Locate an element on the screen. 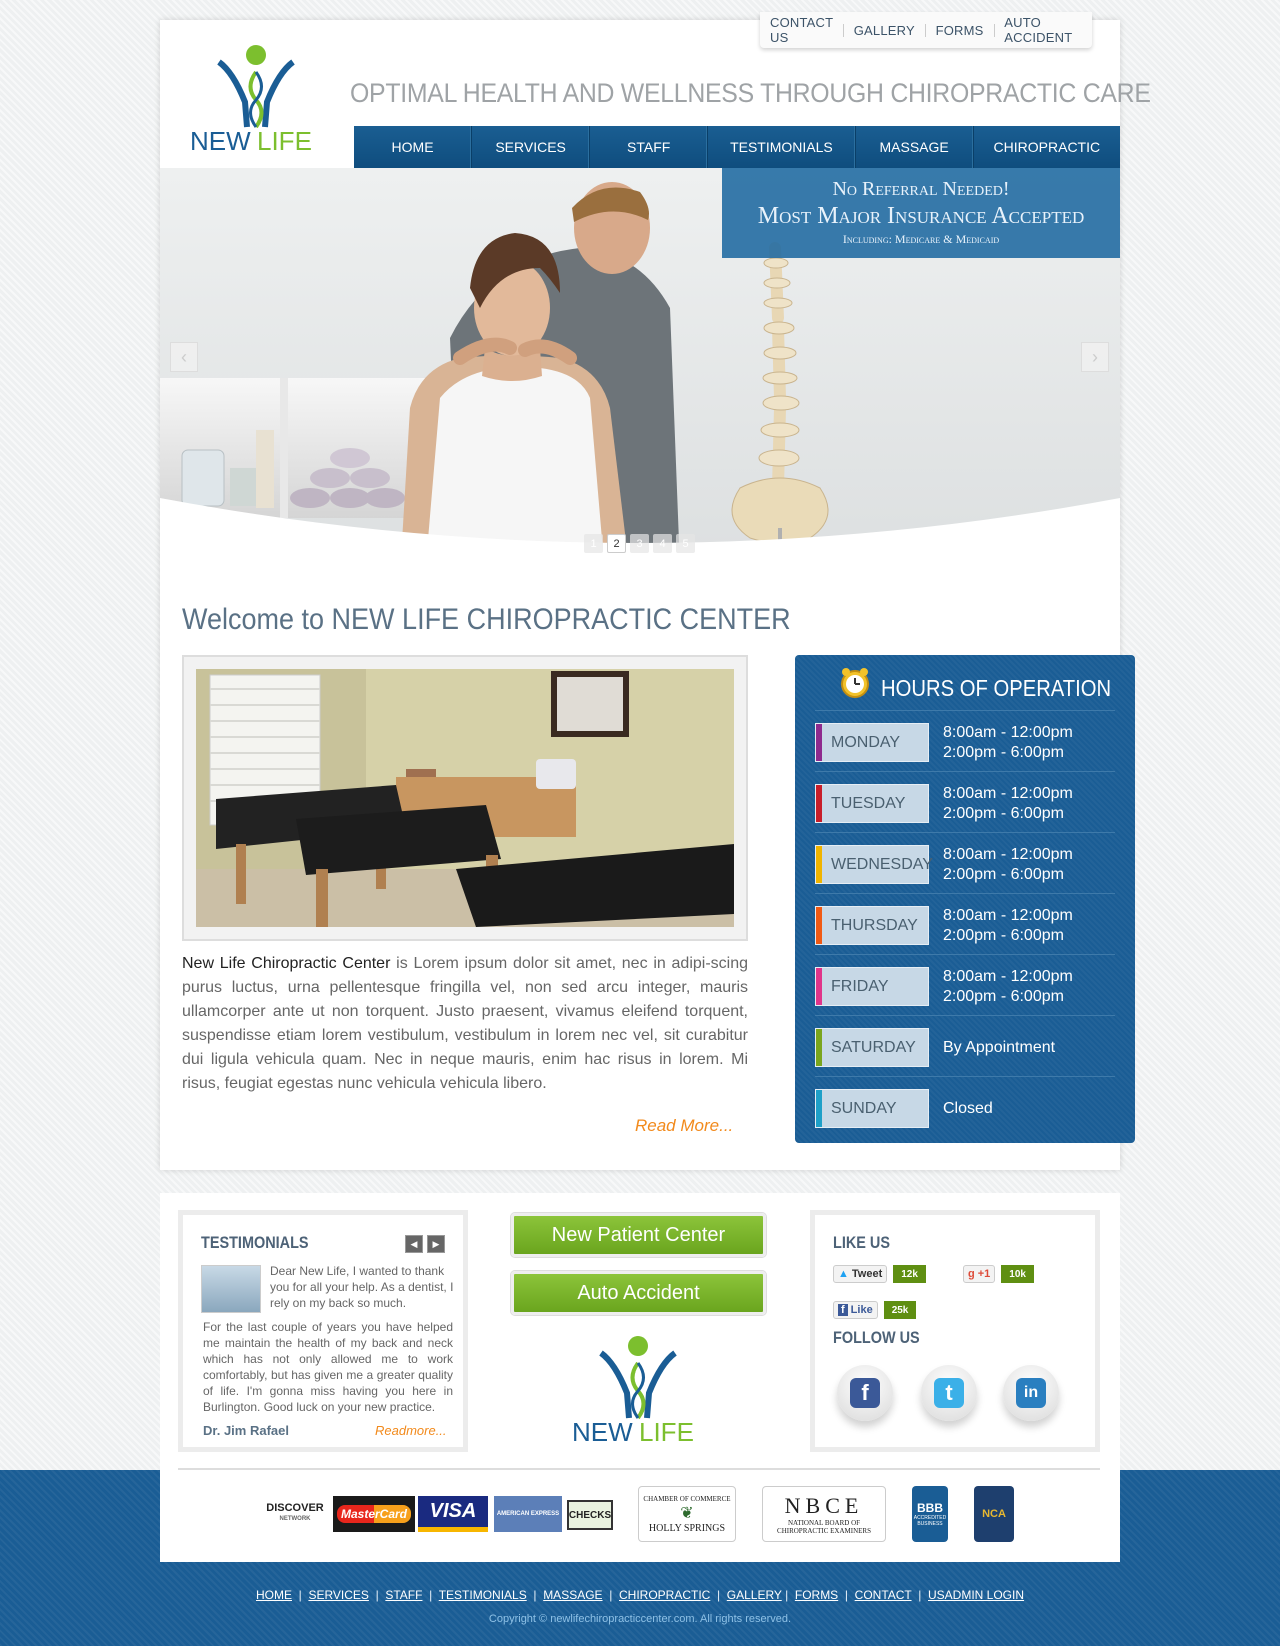  nav-staff: STAFF is located at coordinates (649, 147).